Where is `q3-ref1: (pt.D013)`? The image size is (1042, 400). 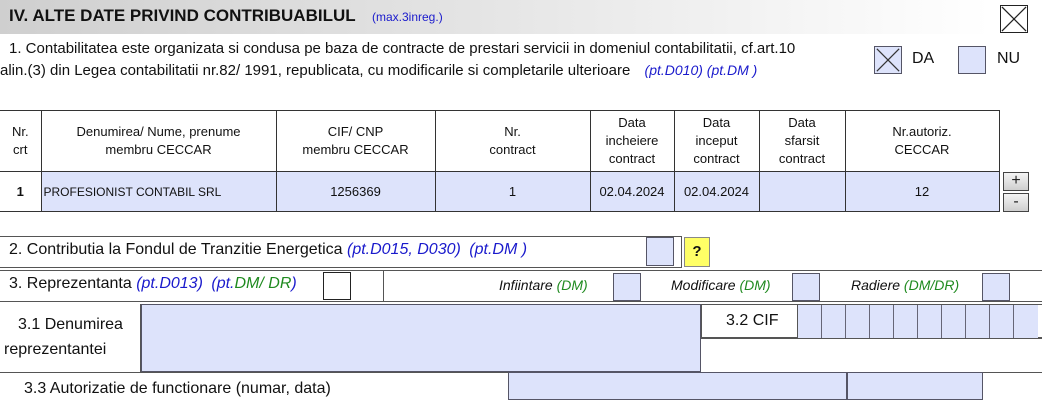 q3-ref1: (pt.D013) is located at coordinates (169, 283).